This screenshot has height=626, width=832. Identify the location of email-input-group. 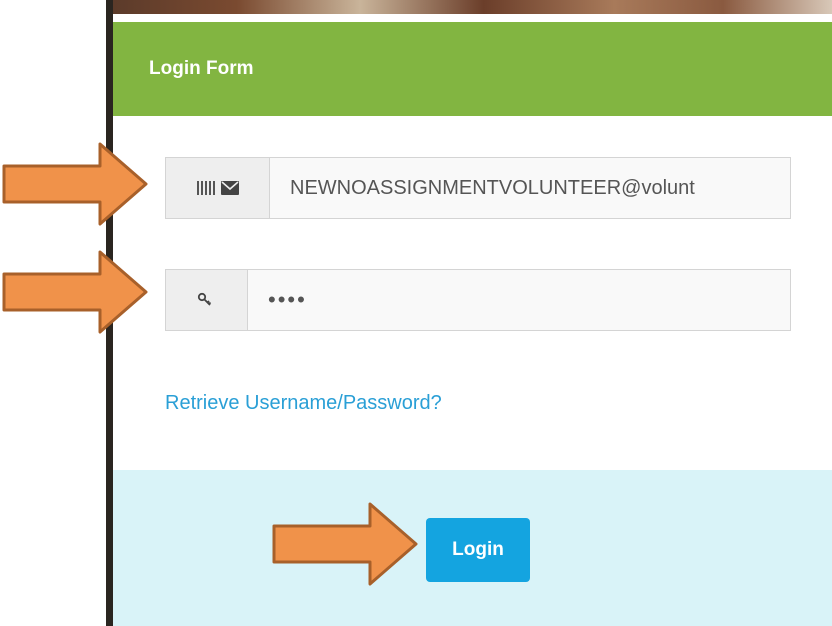
(478, 188).